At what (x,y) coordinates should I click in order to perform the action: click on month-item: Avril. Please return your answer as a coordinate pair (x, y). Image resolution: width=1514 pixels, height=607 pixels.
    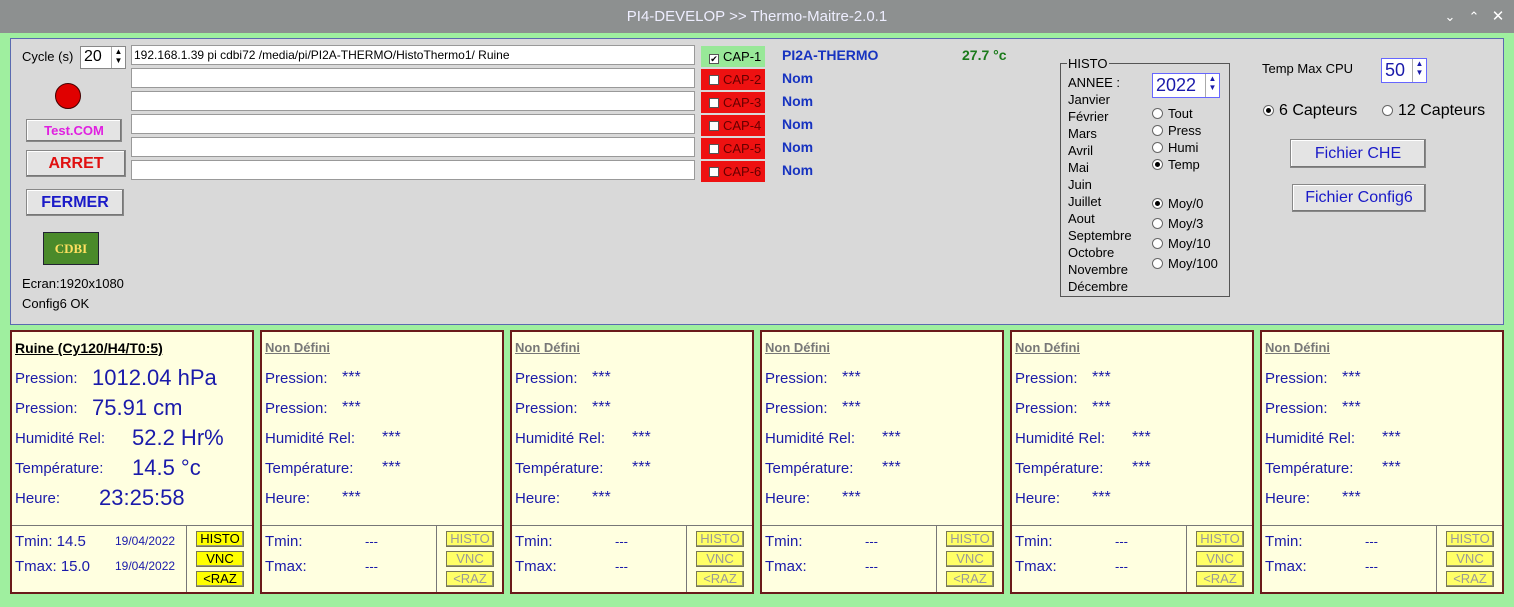
    Looking at the image, I should click on (1080, 150).